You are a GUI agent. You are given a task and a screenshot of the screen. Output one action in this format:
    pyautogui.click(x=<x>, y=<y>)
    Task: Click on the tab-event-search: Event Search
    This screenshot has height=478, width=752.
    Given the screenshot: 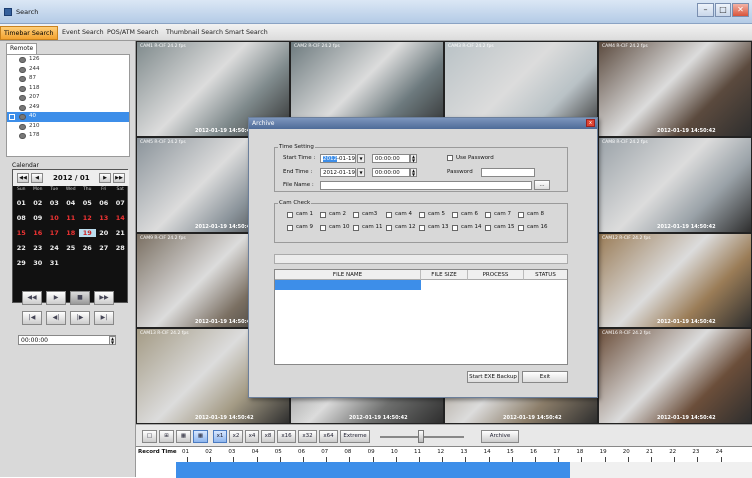 What is the action you would take?
    pyautogui.click(x=83, y=33)
    